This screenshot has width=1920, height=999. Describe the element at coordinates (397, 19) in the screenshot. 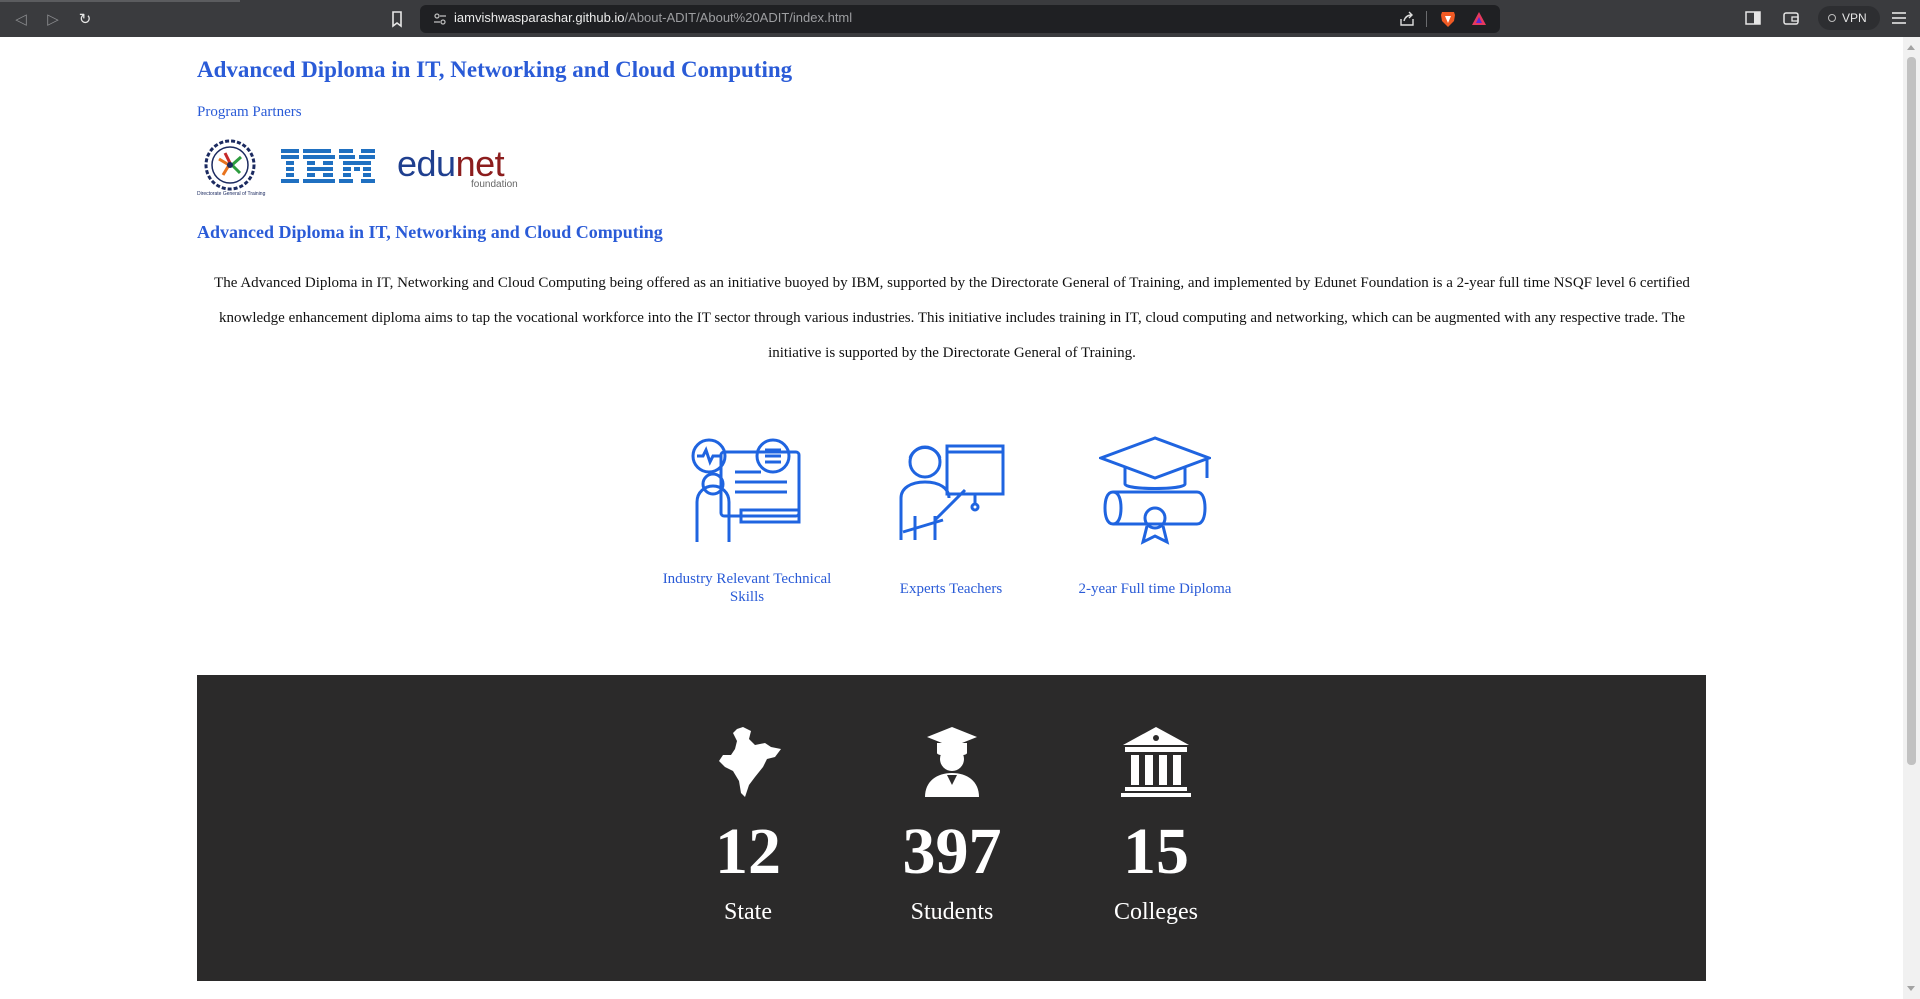

I see `bookmark-icon` at that location.